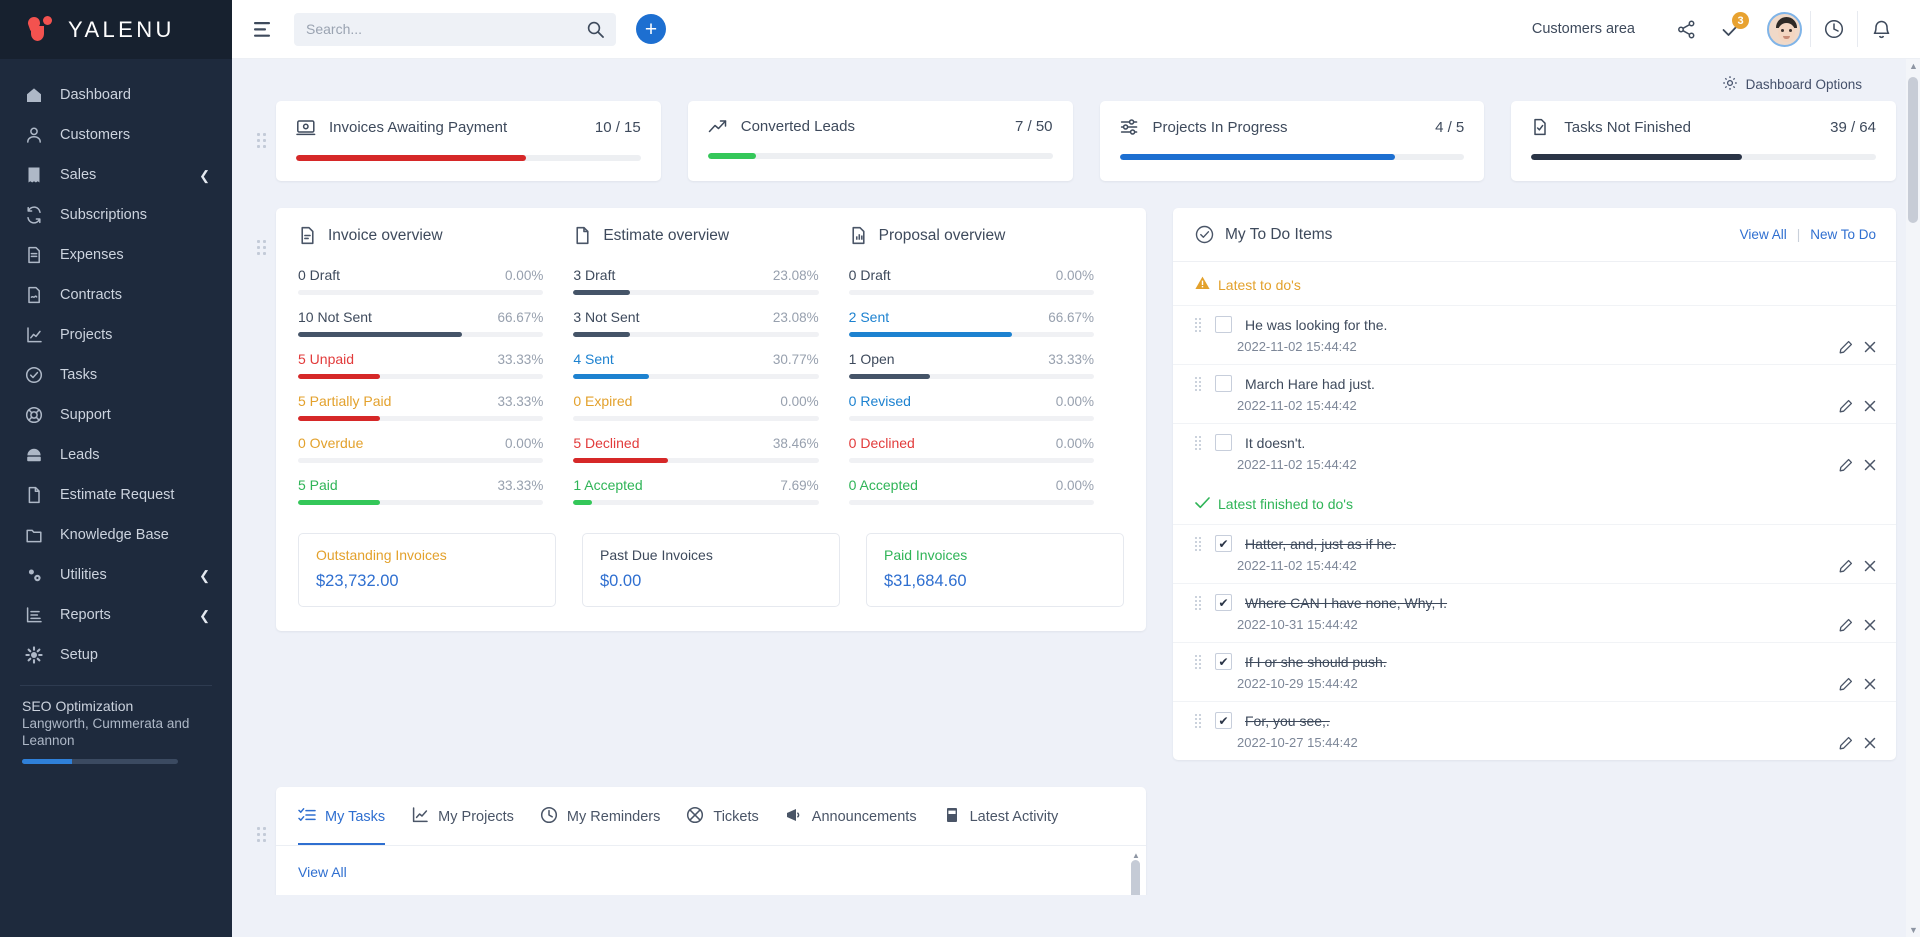 This screenshot has height=937, width=1920. I want to click on tab-my-reminders: My Reminders, so click(600, 816).